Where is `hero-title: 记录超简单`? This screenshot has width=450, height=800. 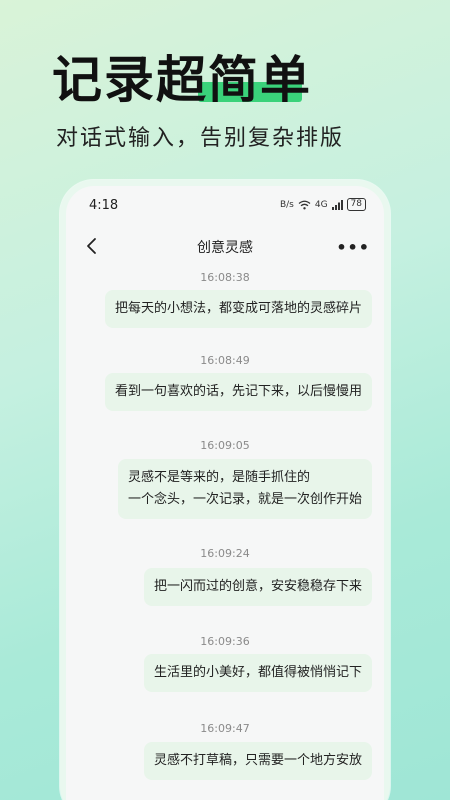
hero-title: 记录超简单 is located at coordinates (182, 80).